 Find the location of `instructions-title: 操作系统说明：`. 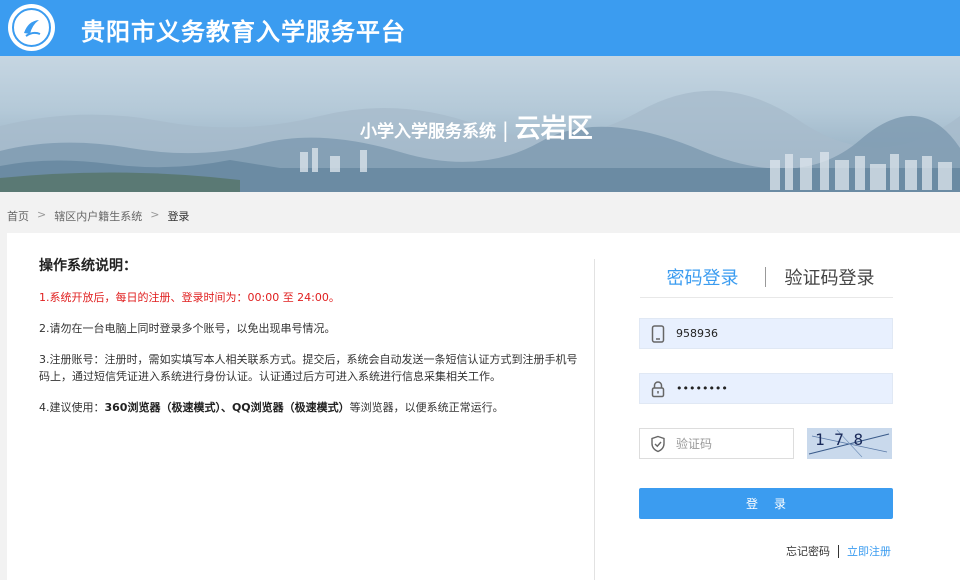

instructions-title: 操作系统说明： is located at coordinates (88, 266).